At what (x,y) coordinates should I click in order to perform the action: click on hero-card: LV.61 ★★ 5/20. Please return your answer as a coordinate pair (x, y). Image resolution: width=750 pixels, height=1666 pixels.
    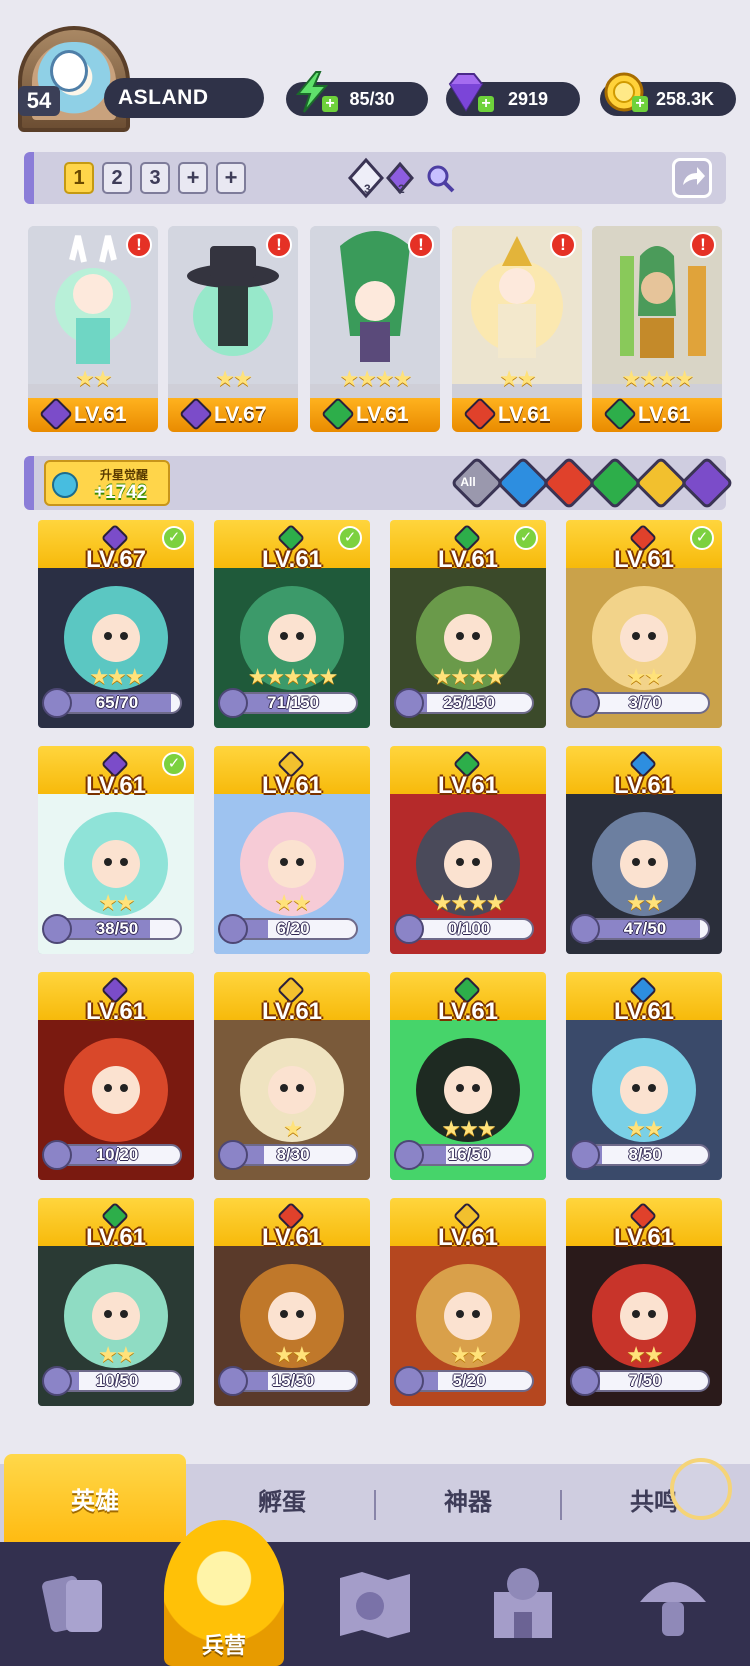
    Looking at the image, I should click on (468, 1302).